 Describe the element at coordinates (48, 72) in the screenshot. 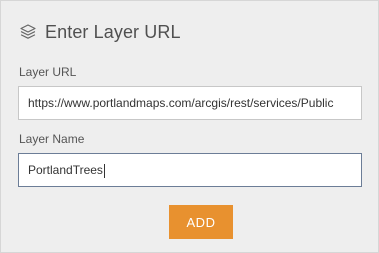

I see `layer-url-label: Layer URL` at that location.